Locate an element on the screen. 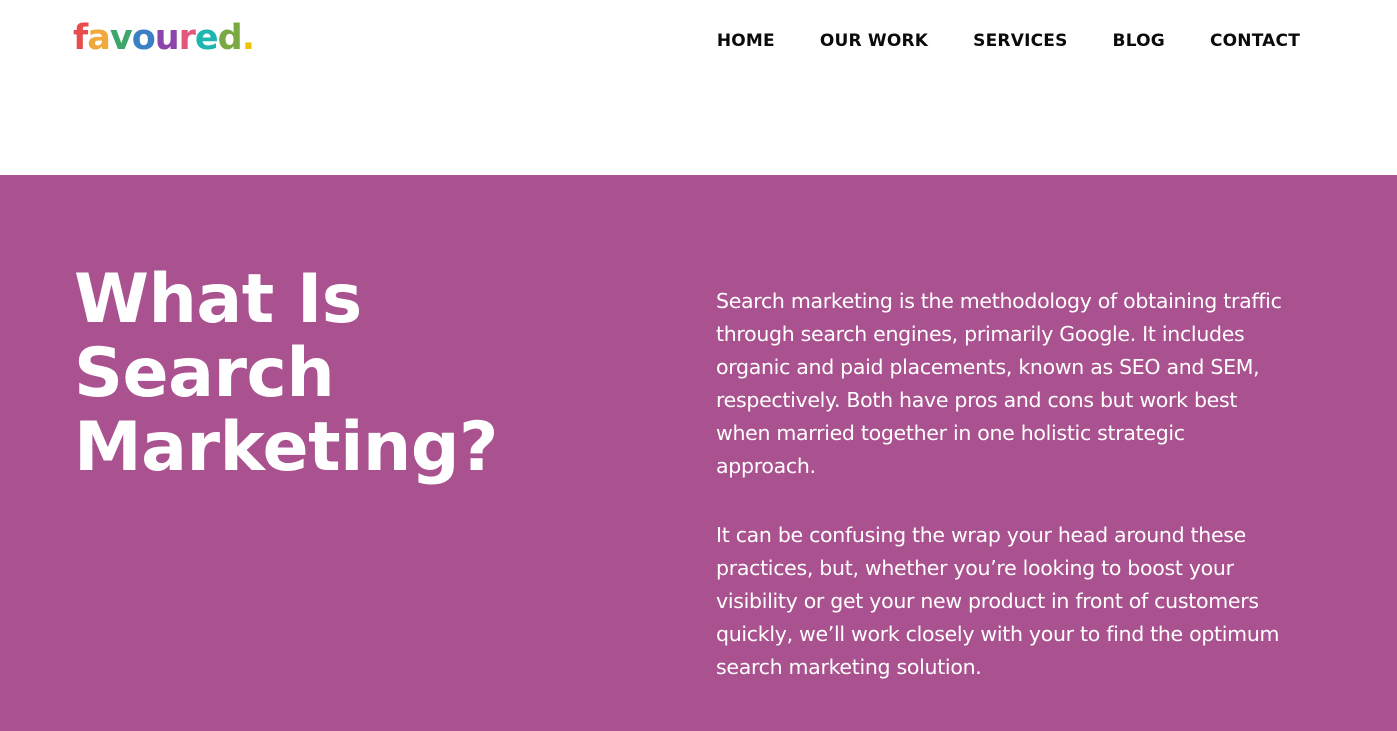 The height and width of the screenshot is (731, 1397). main-nav: HOME OUR WORK SERVICES BLOG CONTACT is located at coordinates (1008, 41).